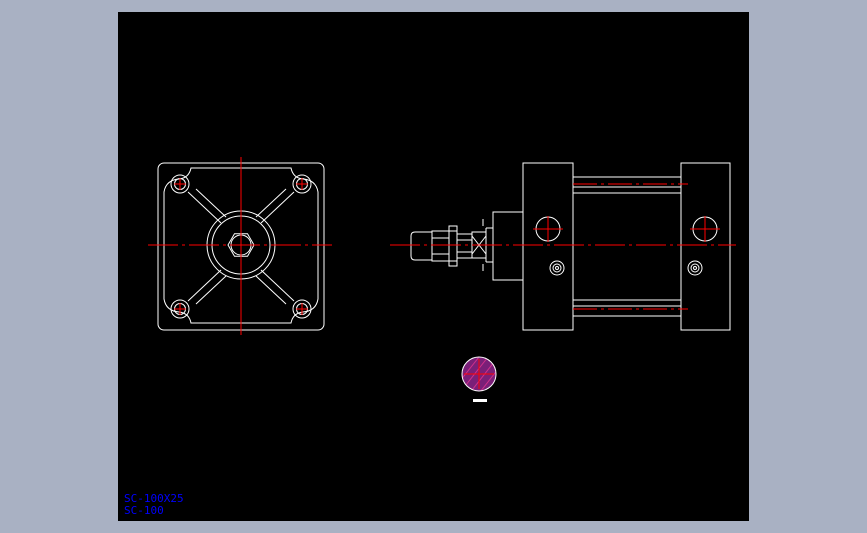 This screenshot has width=867, height=533. I want to click on rod-end-nut, so click(444, 246).